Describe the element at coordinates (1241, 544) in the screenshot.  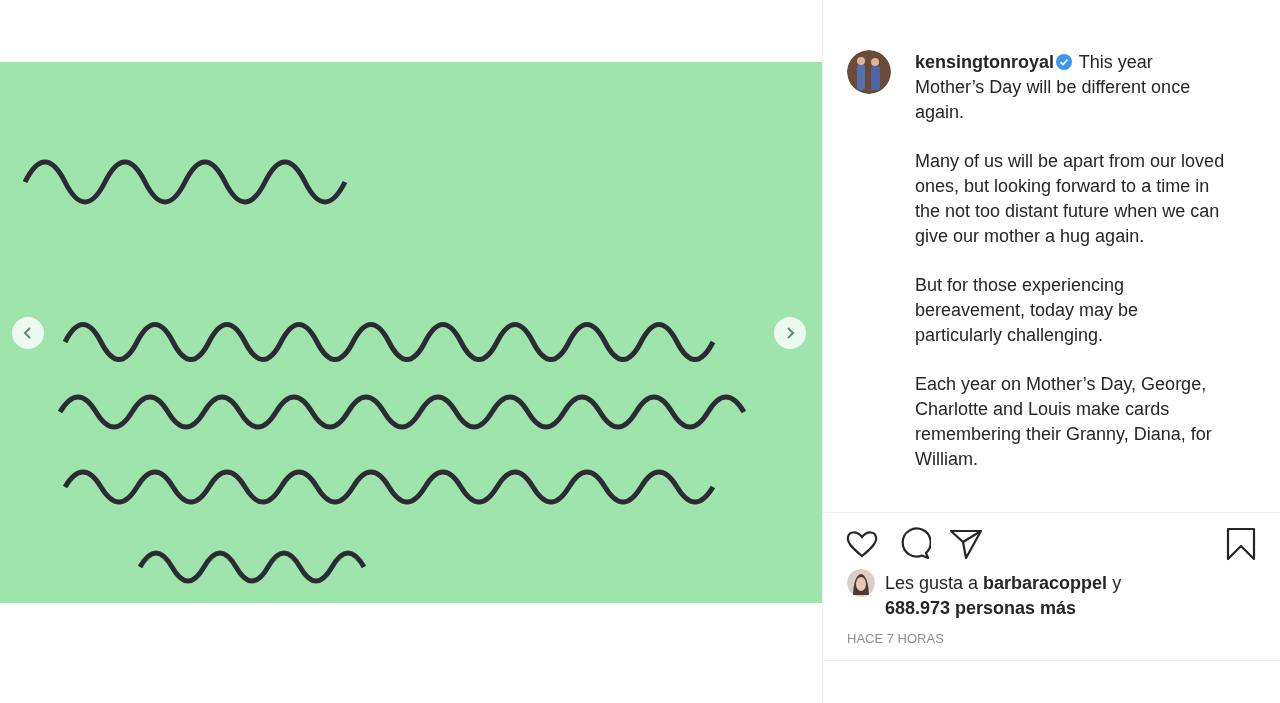
I see `bookmark-icon` at that location.